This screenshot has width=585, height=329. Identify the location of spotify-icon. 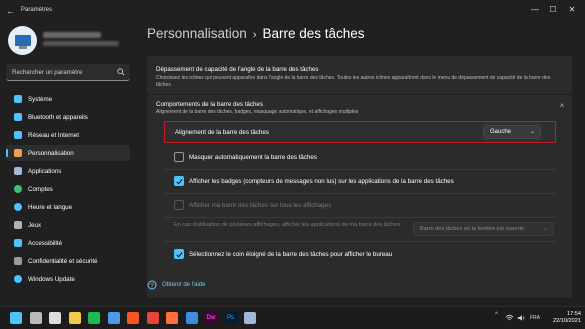
(94, 318).